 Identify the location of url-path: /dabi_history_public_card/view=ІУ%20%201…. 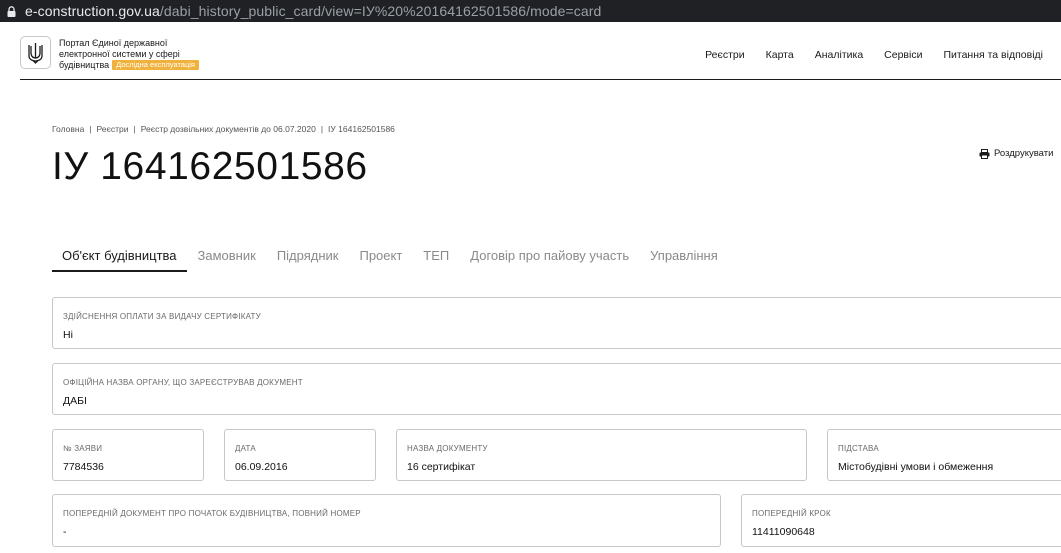
(380, 11).